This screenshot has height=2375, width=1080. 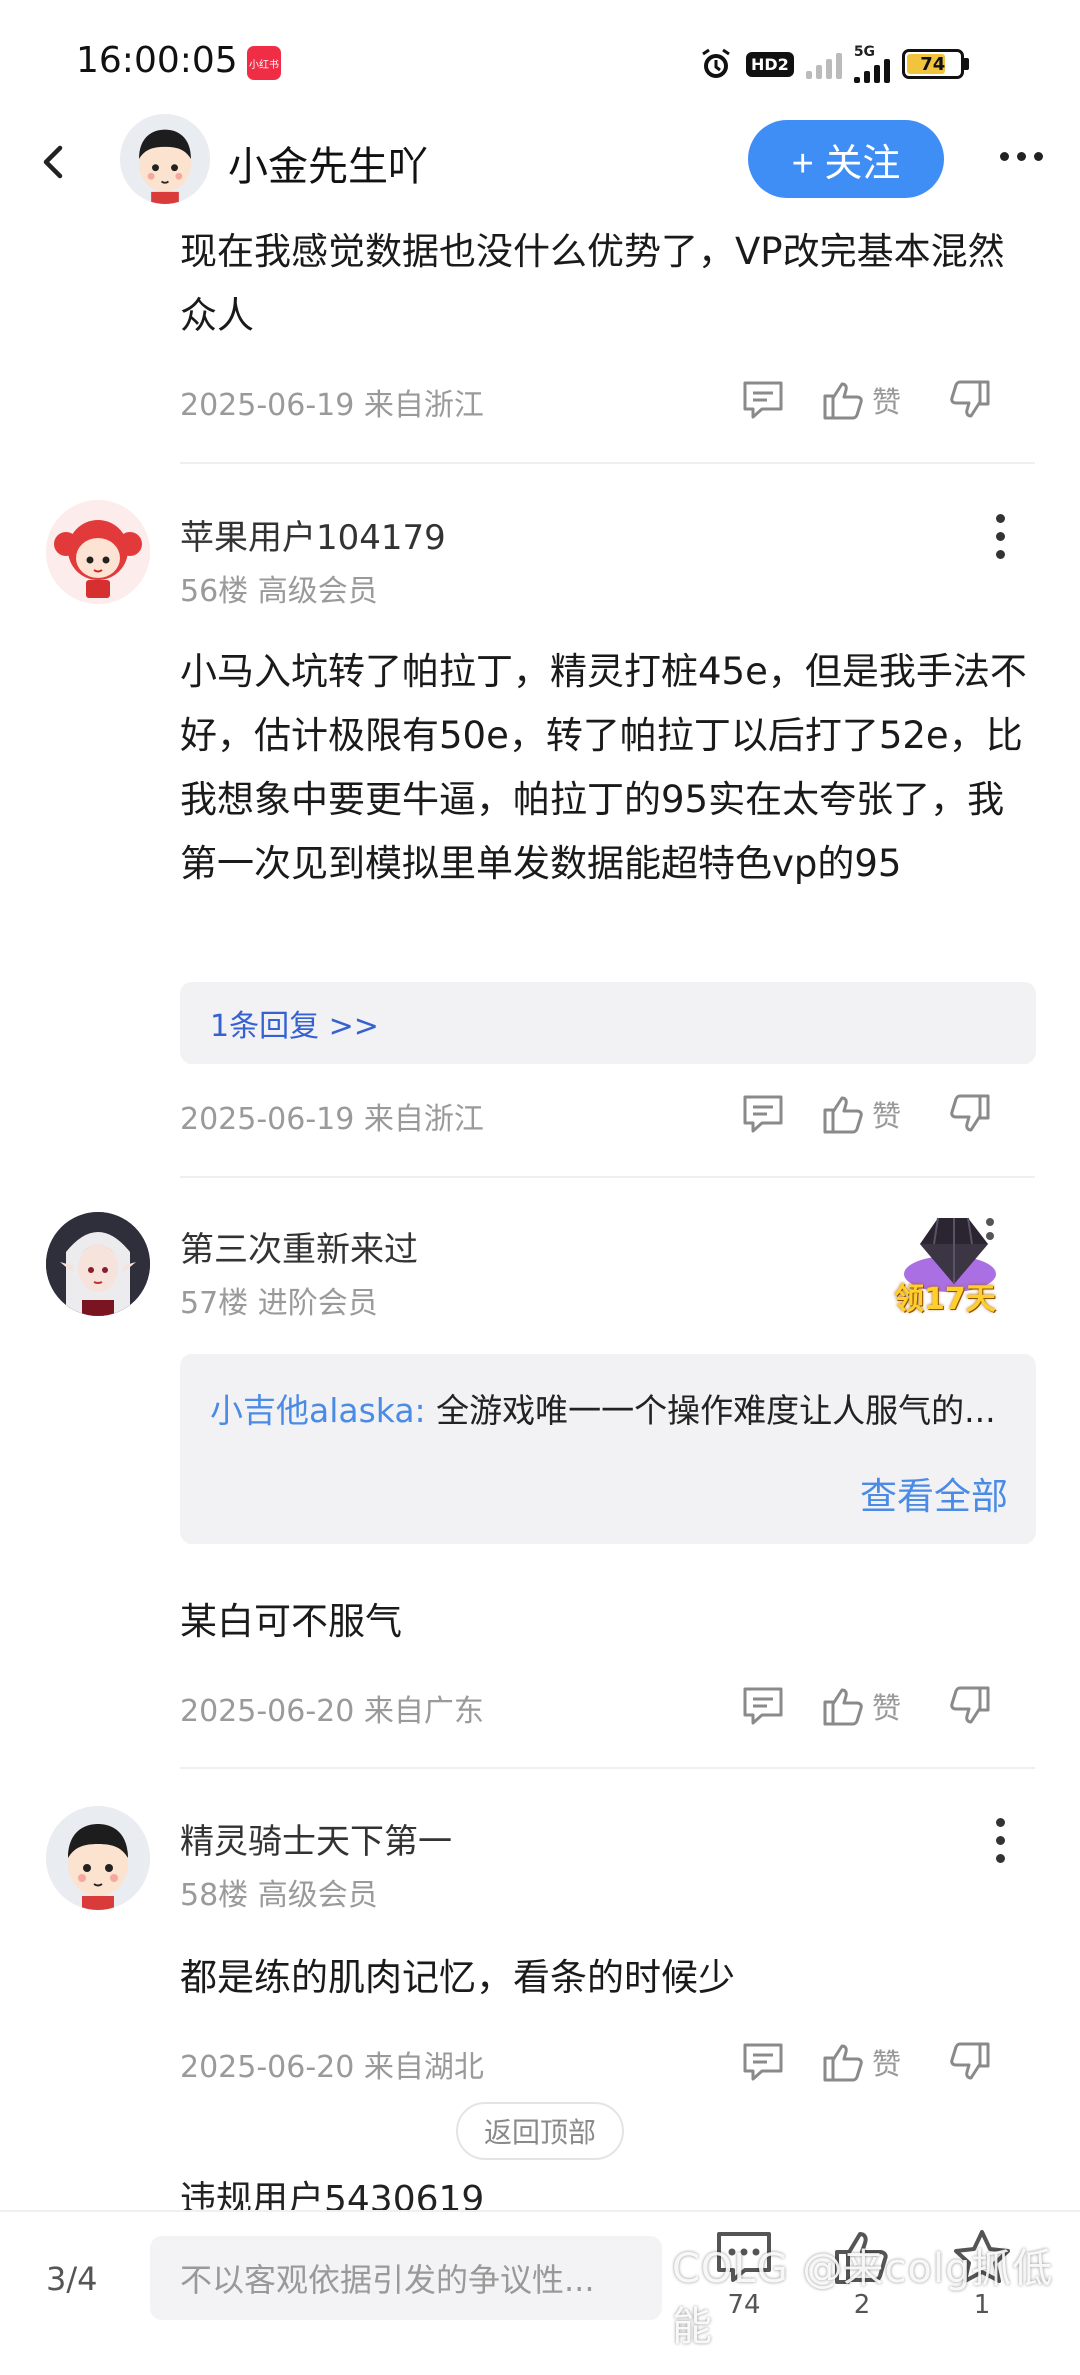 I want to click on comment-floor-level: 57楼 进阶会员, so click(x=279, y=1303).